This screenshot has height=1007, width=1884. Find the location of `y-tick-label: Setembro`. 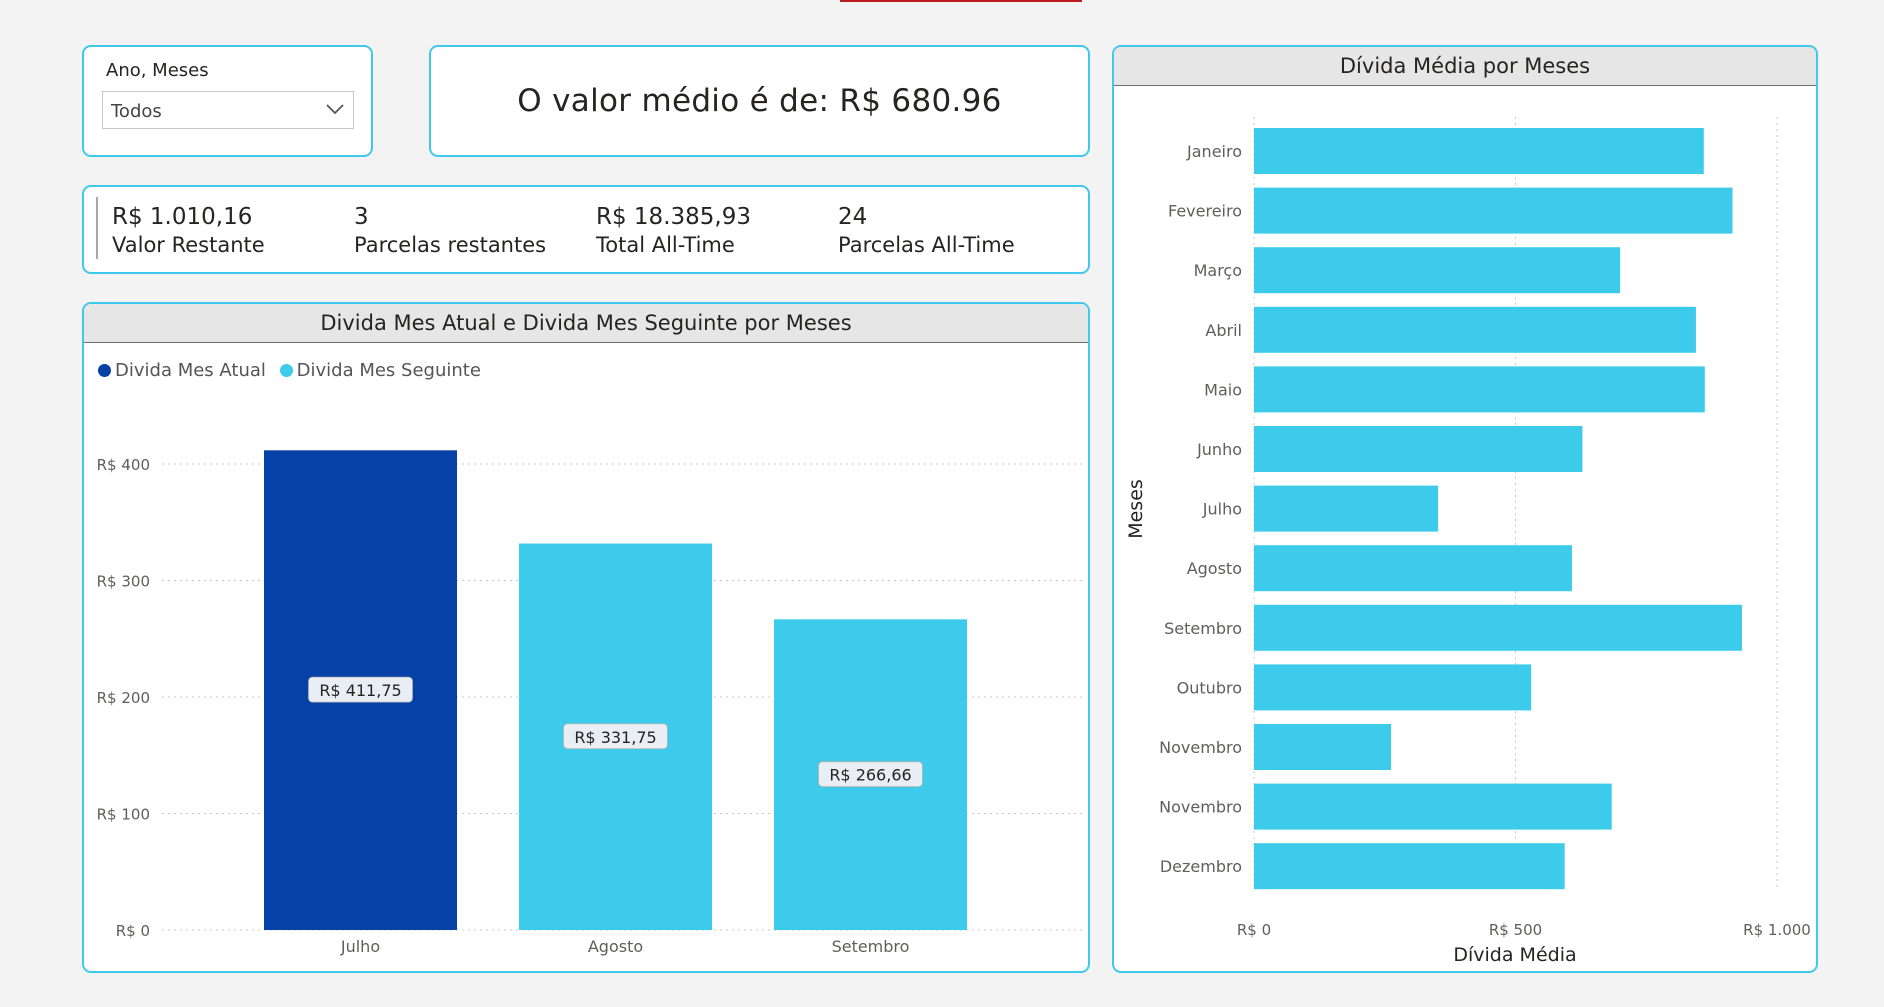

y-tick-label: Setembro is located at coordinates (1203, 628).